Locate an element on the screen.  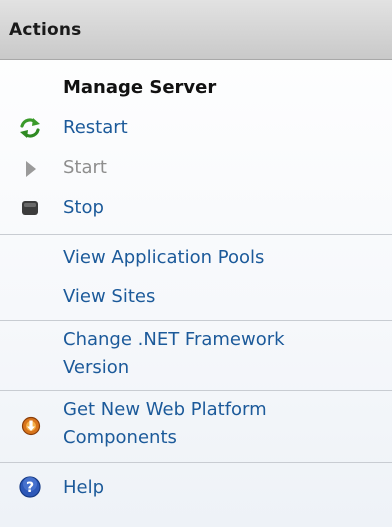
view-sites-action: View Sites is located at coordinates (196, 297).